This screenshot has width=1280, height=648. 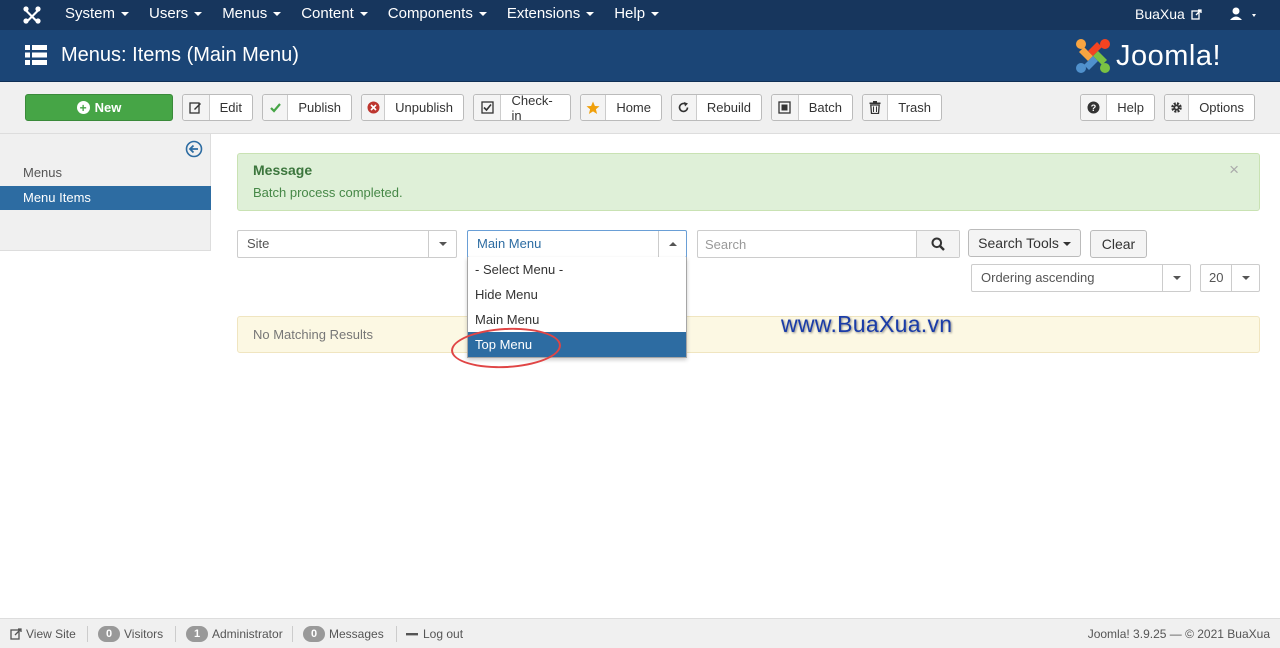 I want to click on home-button: Home, so click(x=621, y=107).